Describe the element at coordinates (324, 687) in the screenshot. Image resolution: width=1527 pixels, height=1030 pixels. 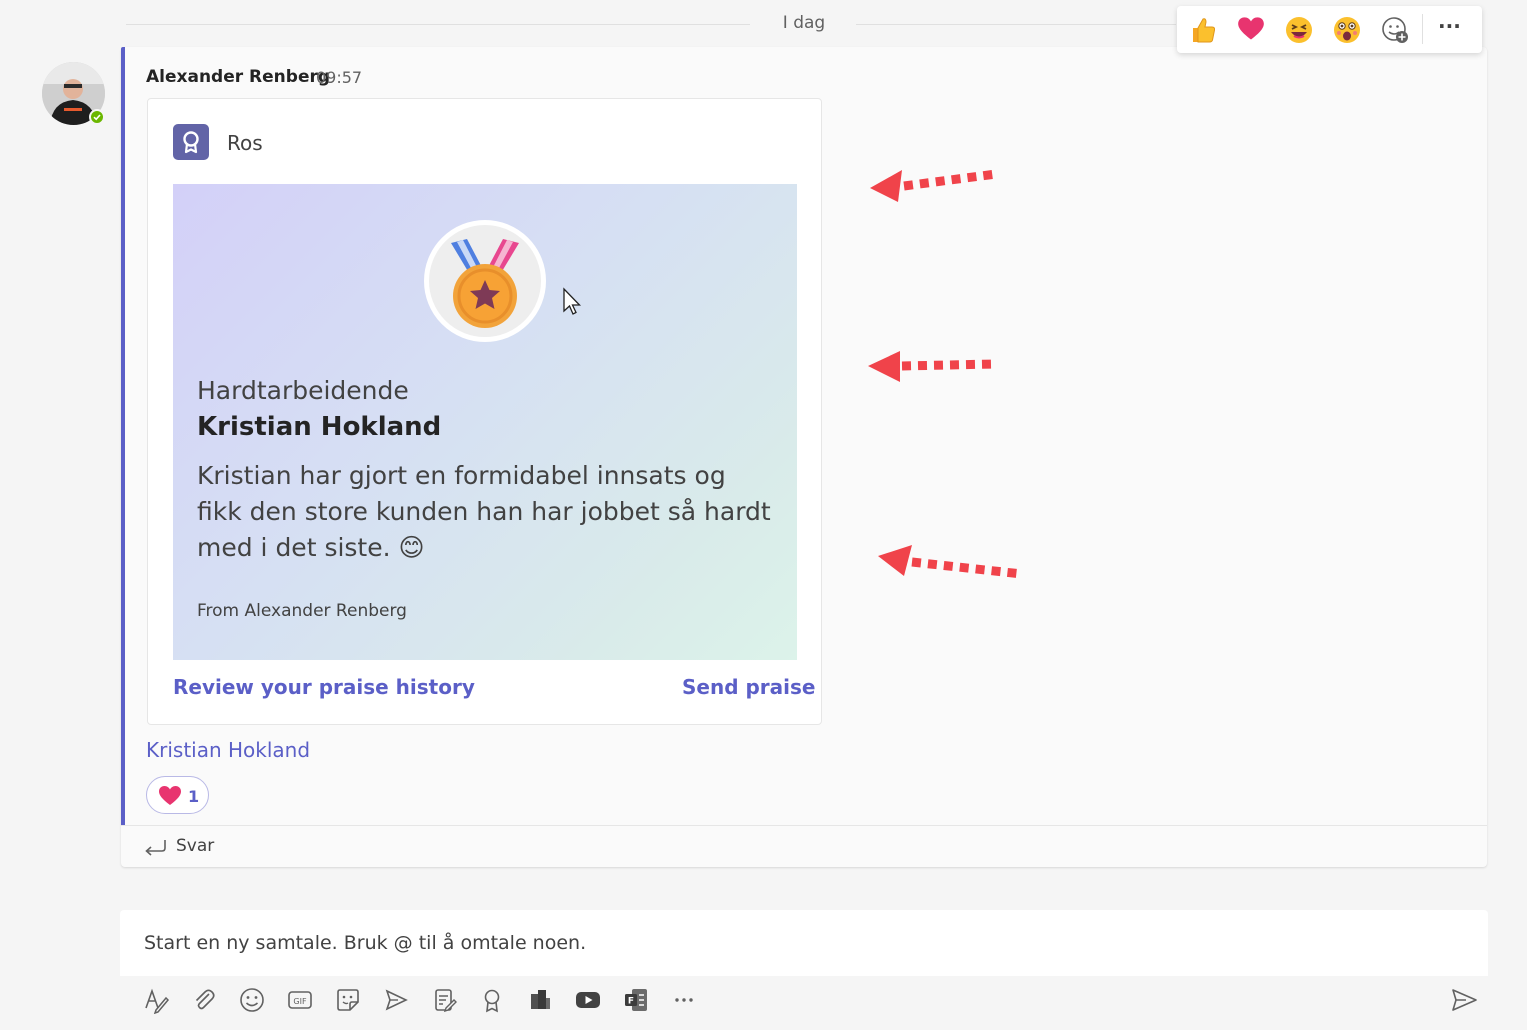
I see `review-praise-history-link: Review your praise history` at that location.